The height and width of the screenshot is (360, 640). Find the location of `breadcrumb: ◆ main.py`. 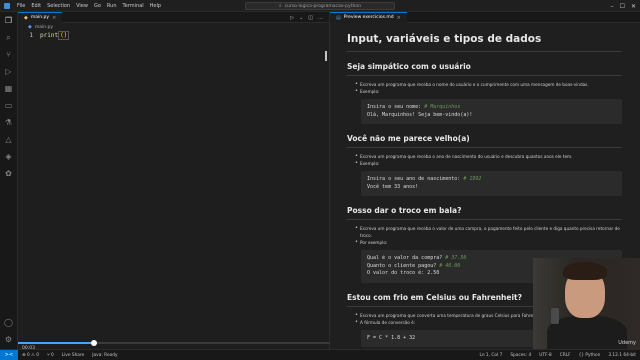

breadcrumb: ◆ main.py is located at coordinates (173, 27).